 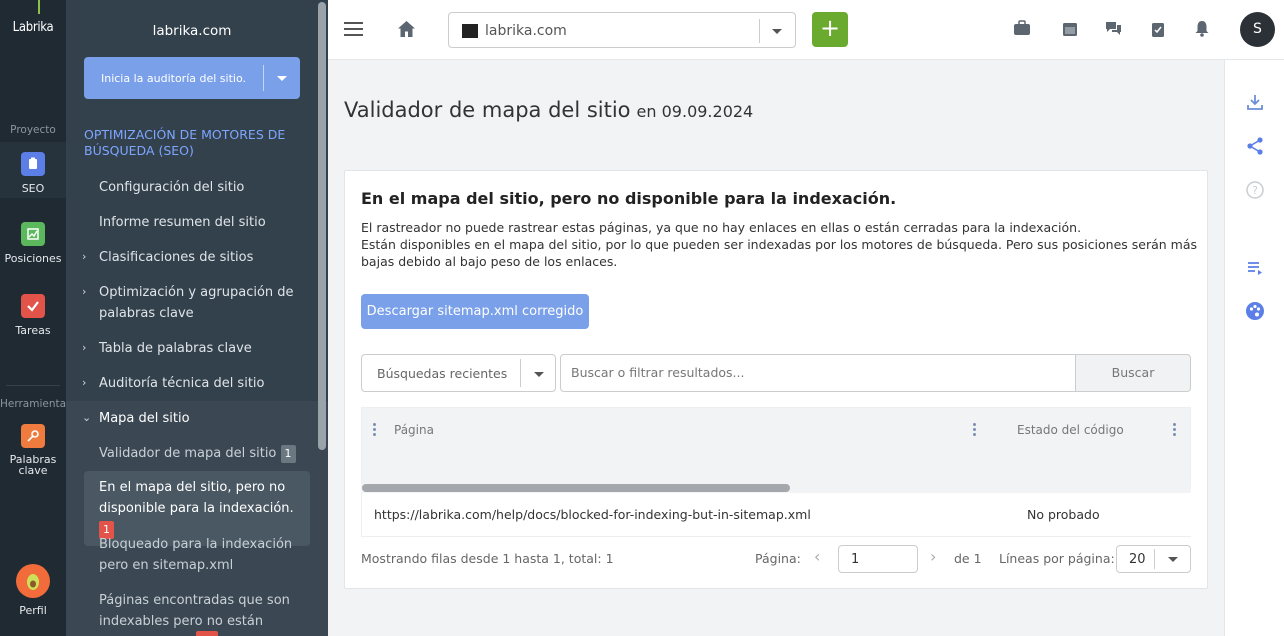 I want to click on top-bar: labrika.com + S, so click(x=806, y=30).